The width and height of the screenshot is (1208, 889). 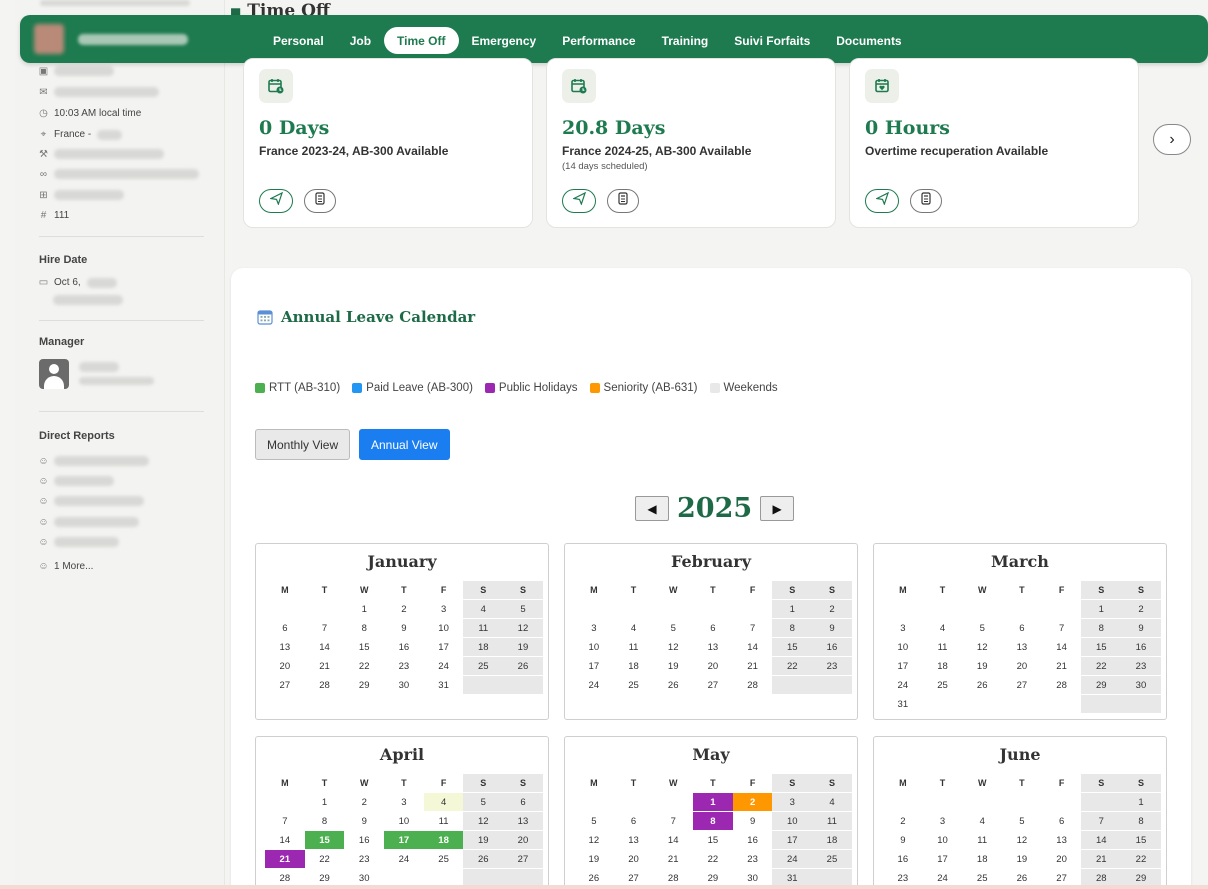 I want to click on day-cell: 26, so click(x=982, y=685).